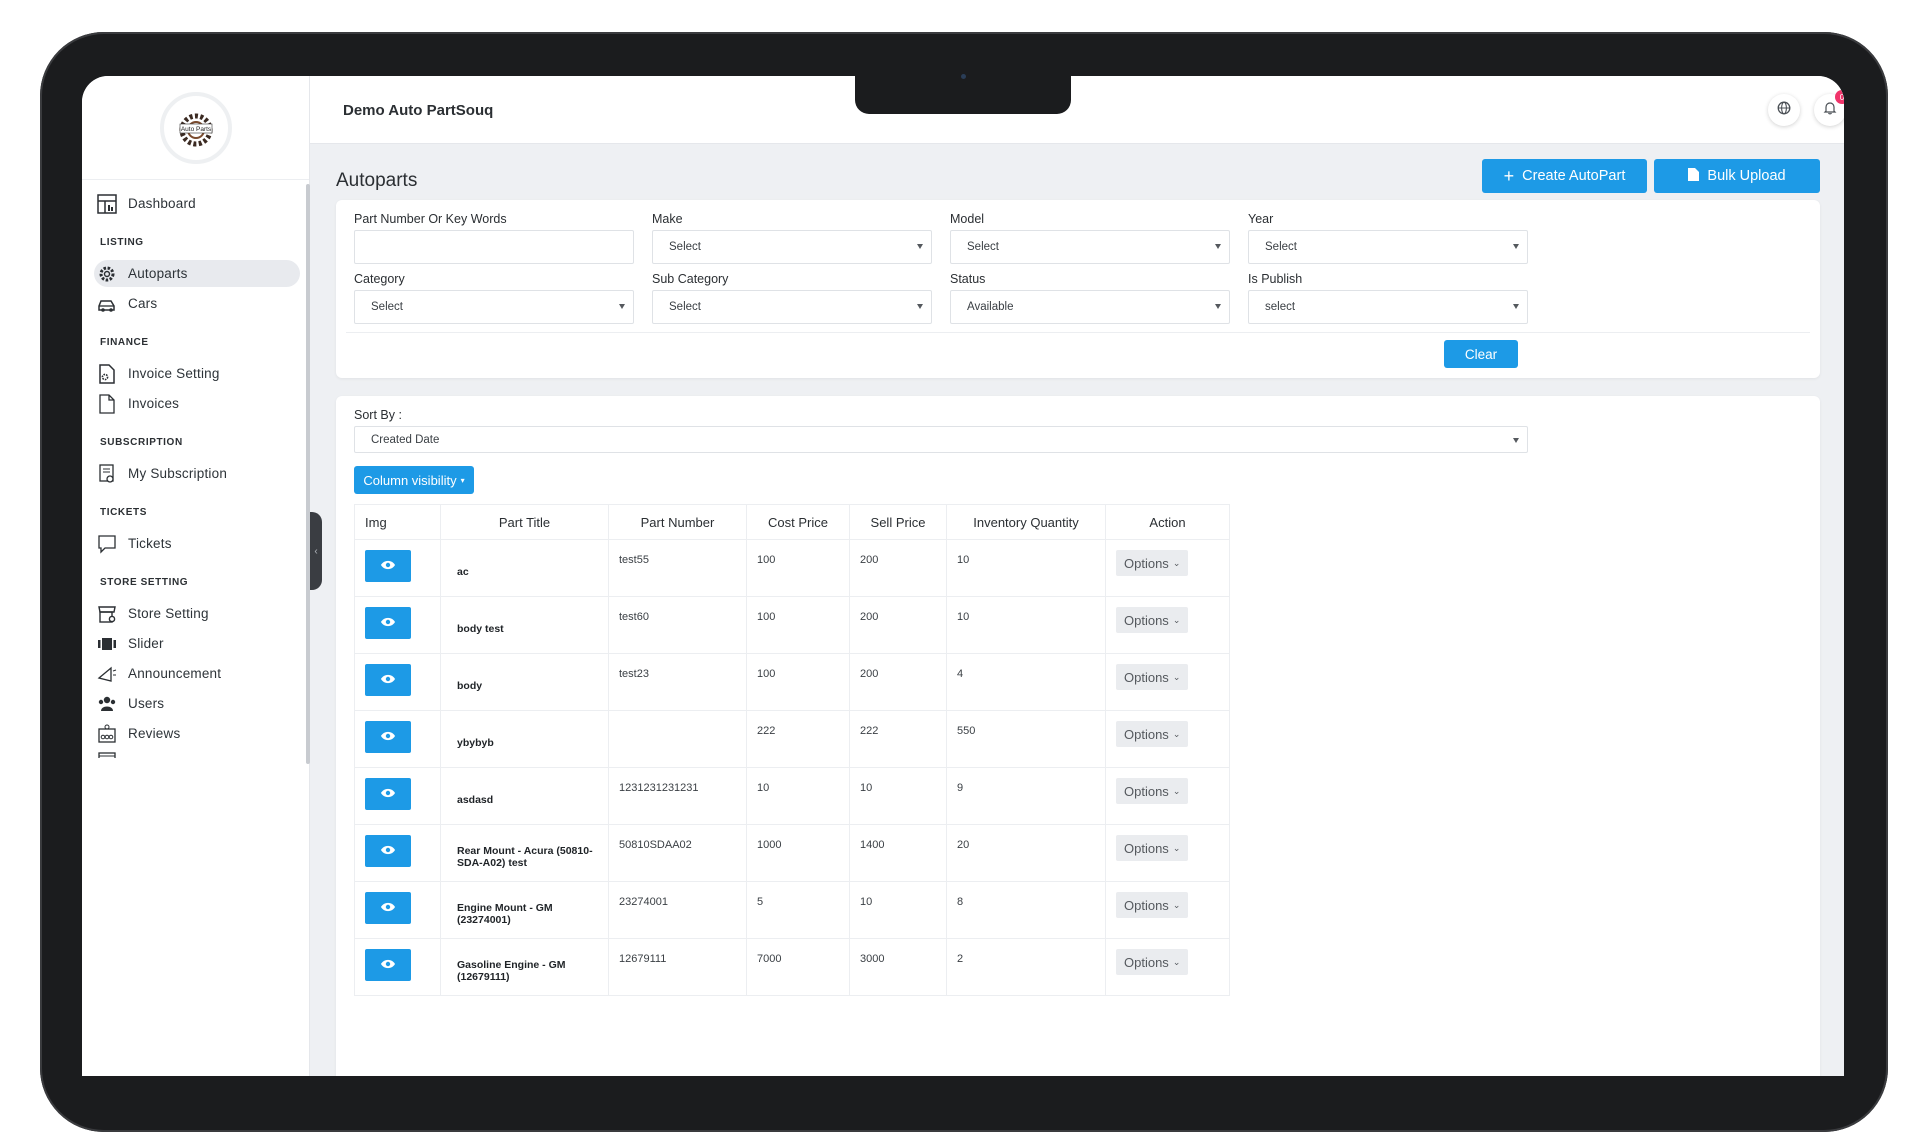 This screenshot has height=1132, width=1920. I want to click on sidebar-item-invoice-setting: Invoice Setting, so click(197, 373).